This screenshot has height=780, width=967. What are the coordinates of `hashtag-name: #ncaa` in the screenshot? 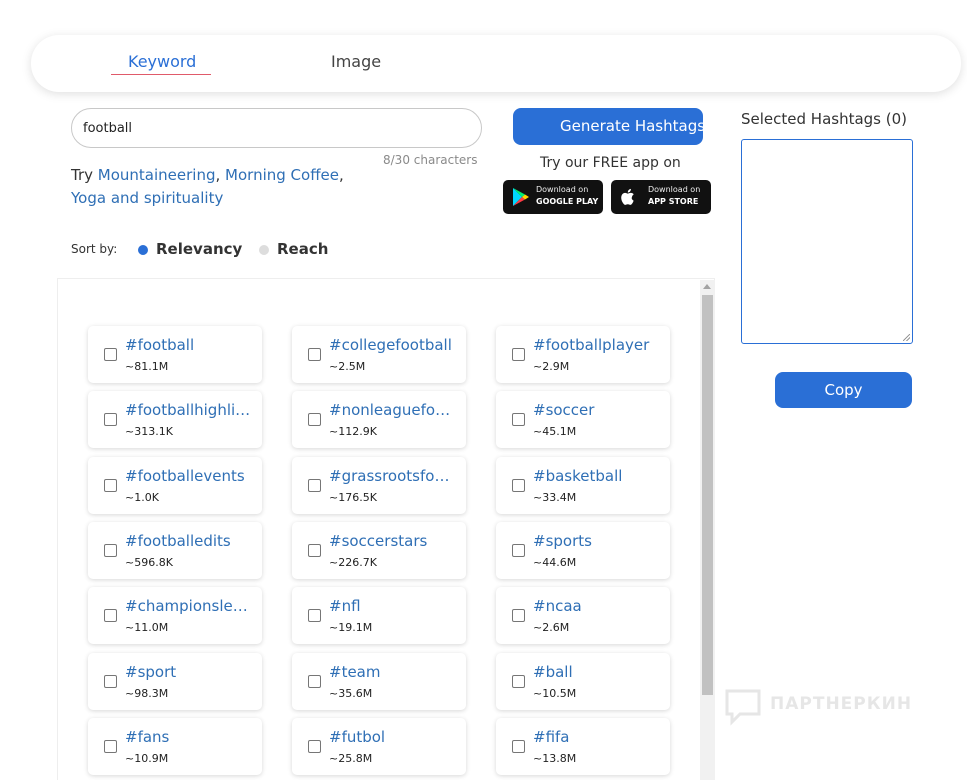 It's located at (557, 606).